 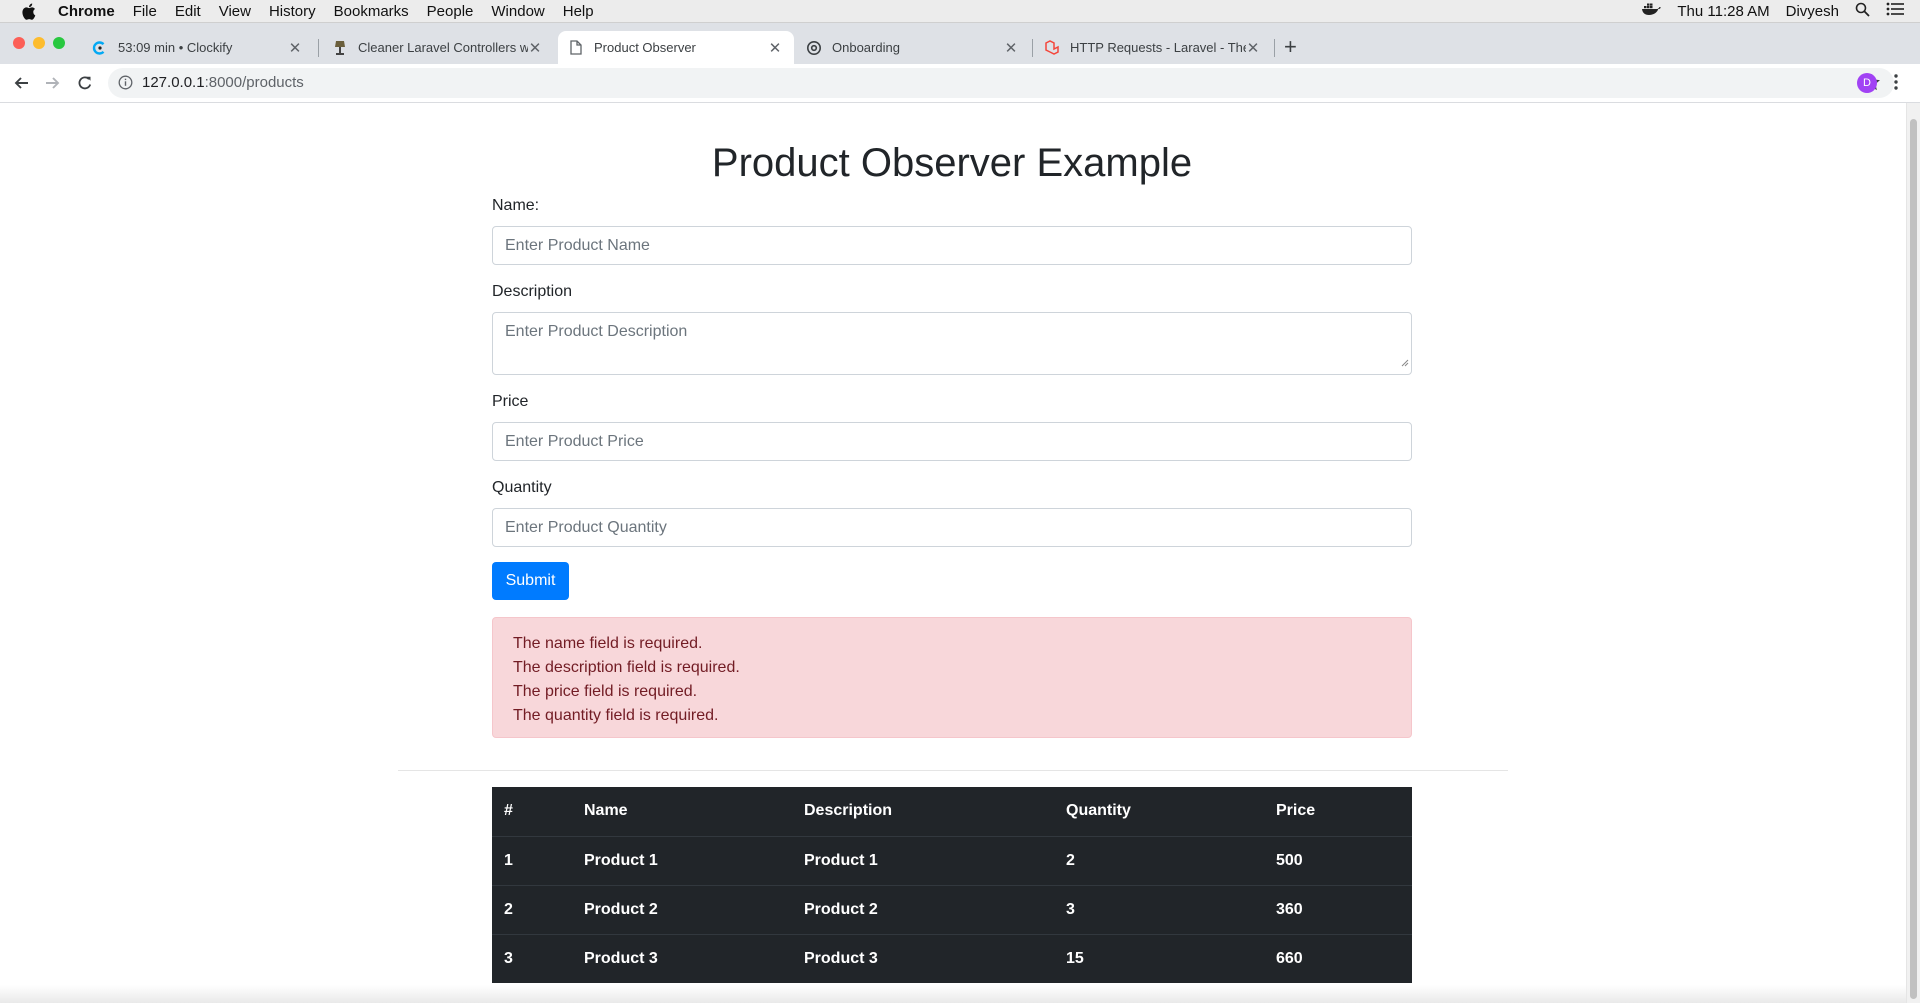 What do you see at coordinates (576, 48) in the screenshot?
I see `page-icon` at bounding box center [576, 48].